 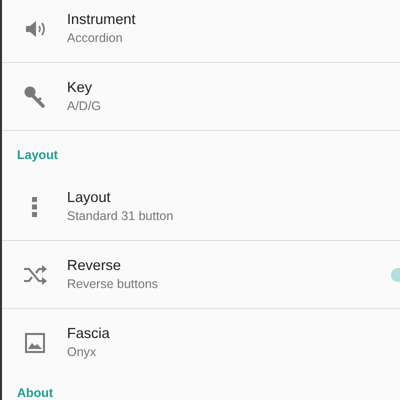 I want to click on item-title: Instrument, so click(x=101, y=19).